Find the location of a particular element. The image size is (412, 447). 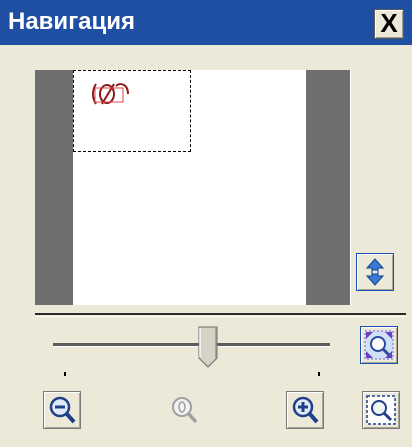

separator-highlight is located at coordinates (220, 316).